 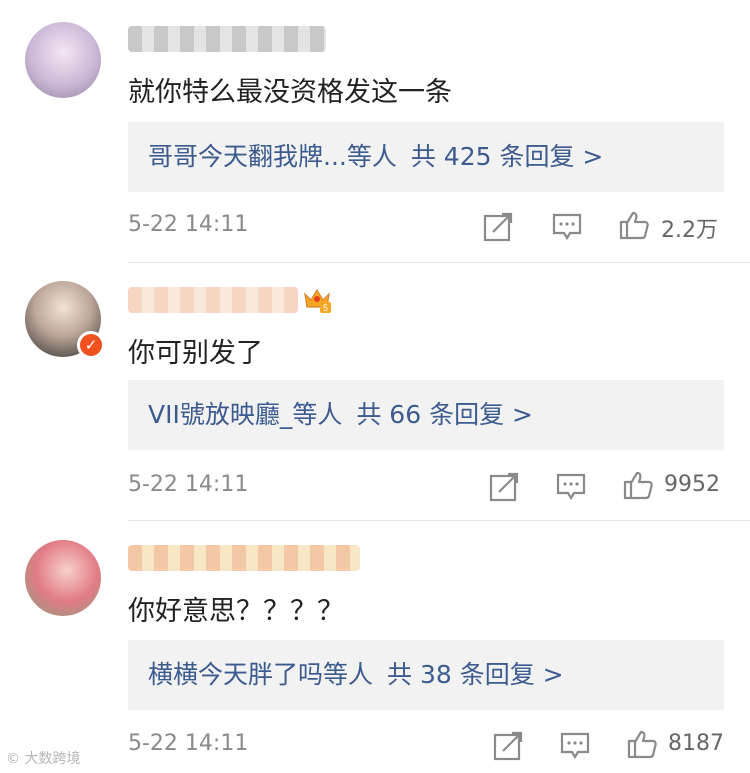 What do you see at coordinates (13, 759) in the screenshot?
I see `watermark-logo-icon: ©` at bounding box center [13, 759].